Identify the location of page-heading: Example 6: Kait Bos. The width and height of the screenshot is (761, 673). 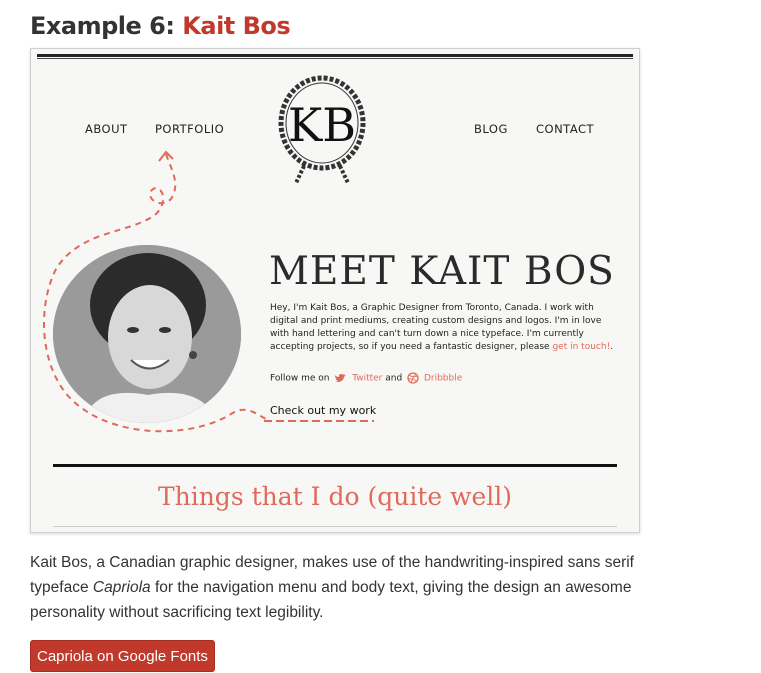
(160, 26).